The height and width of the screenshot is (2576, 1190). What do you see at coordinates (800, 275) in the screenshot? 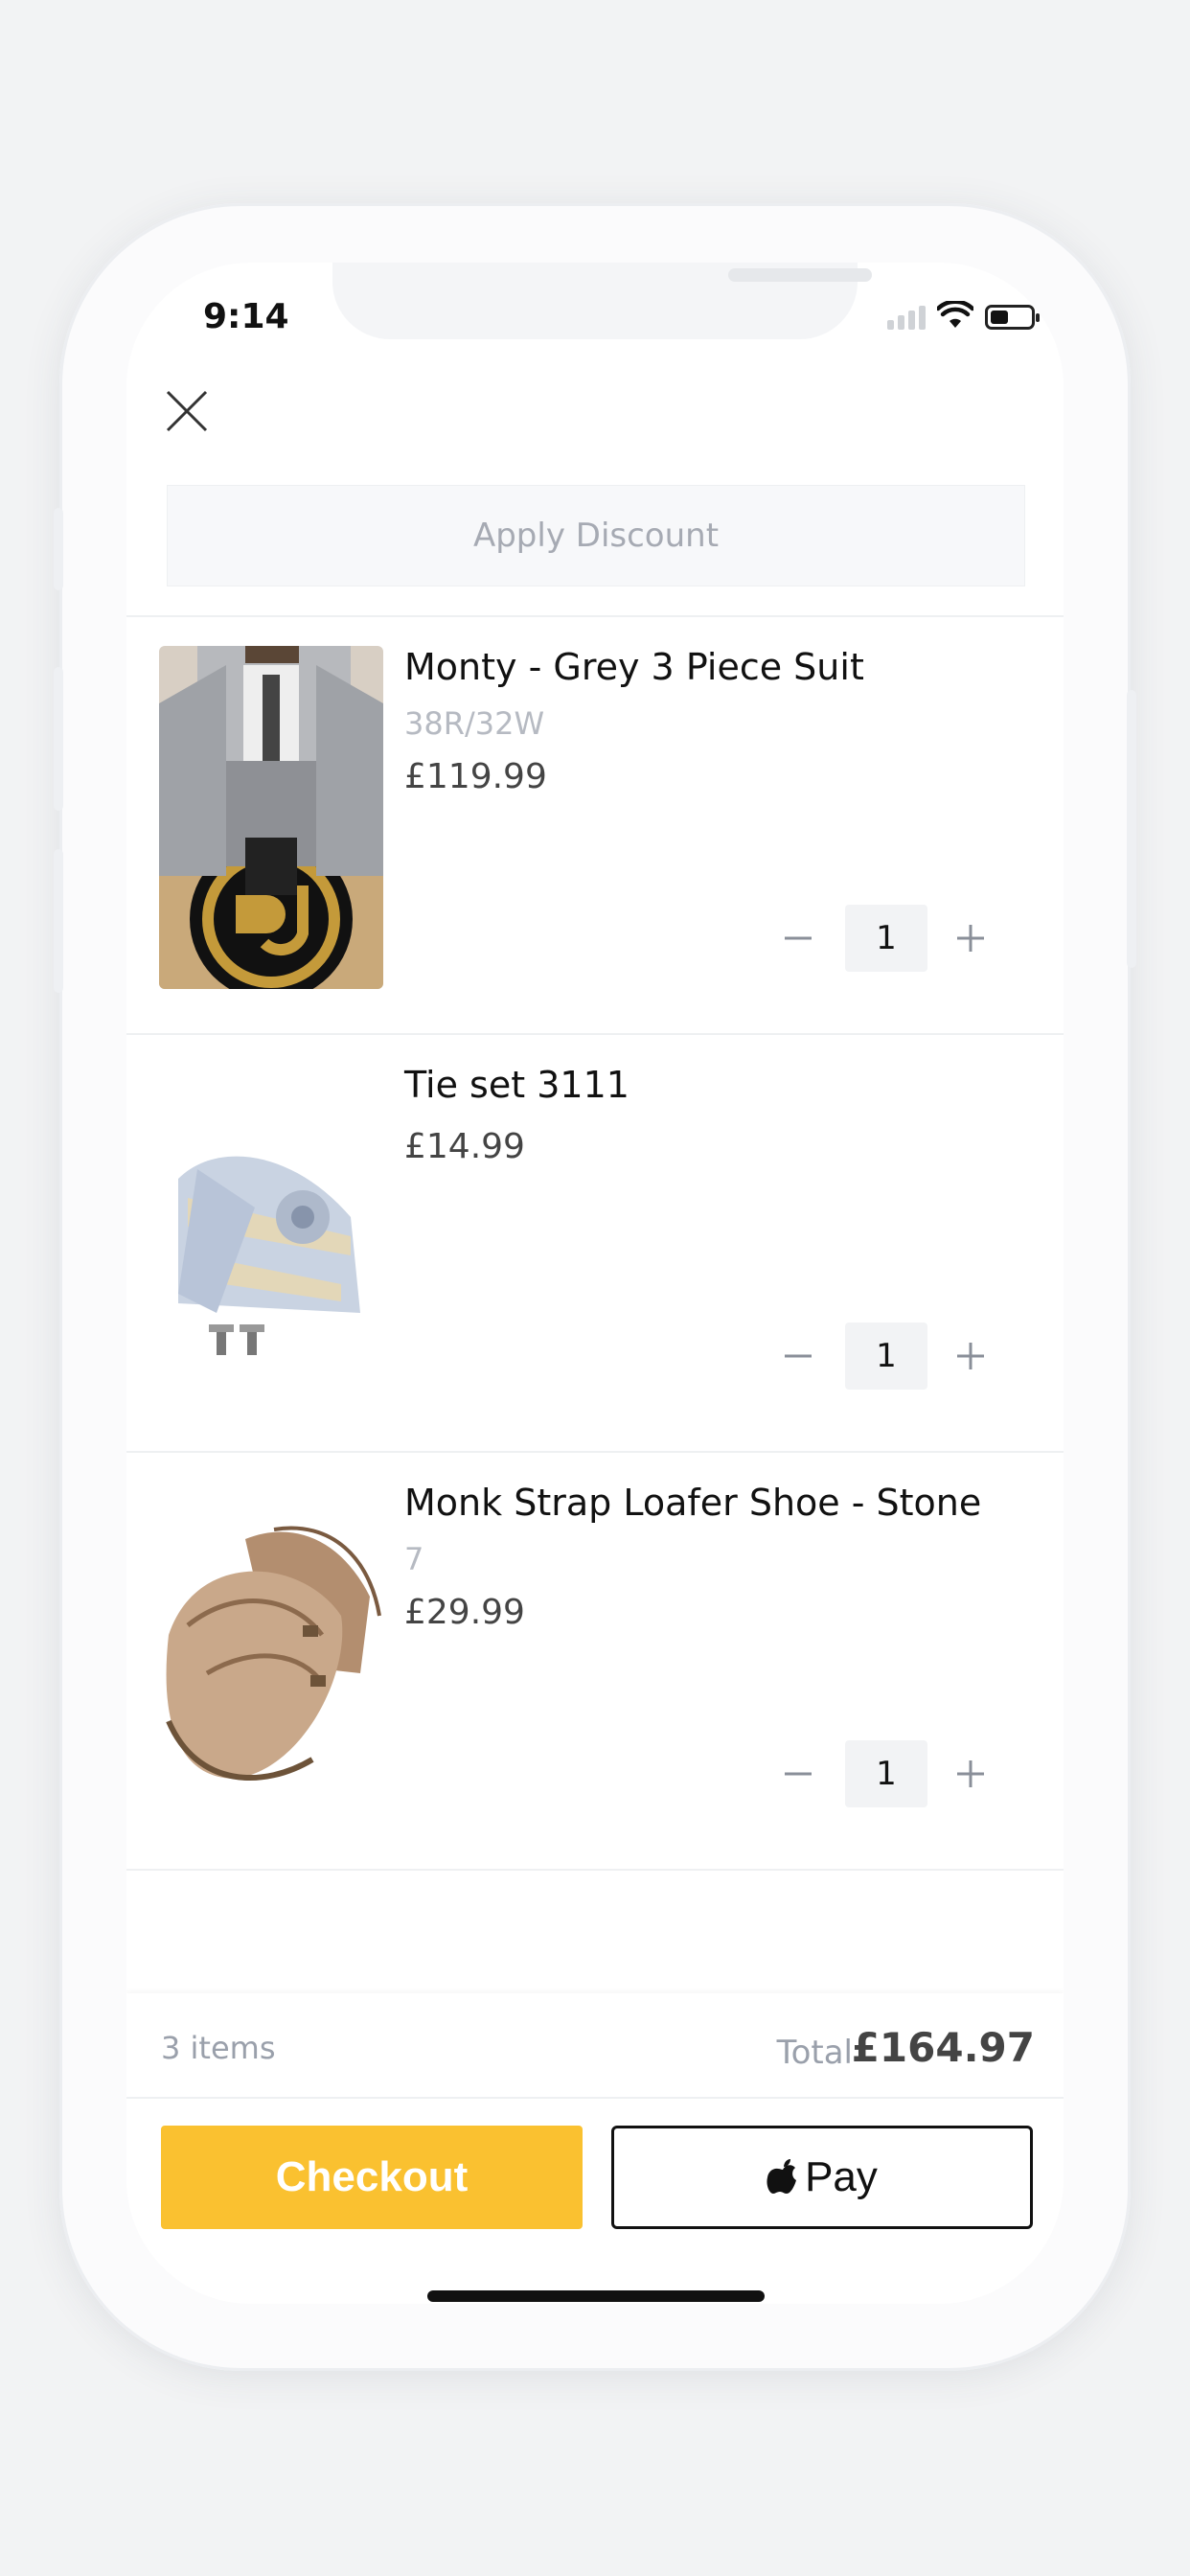
I see `speaker` at bounding box center [800, 275].